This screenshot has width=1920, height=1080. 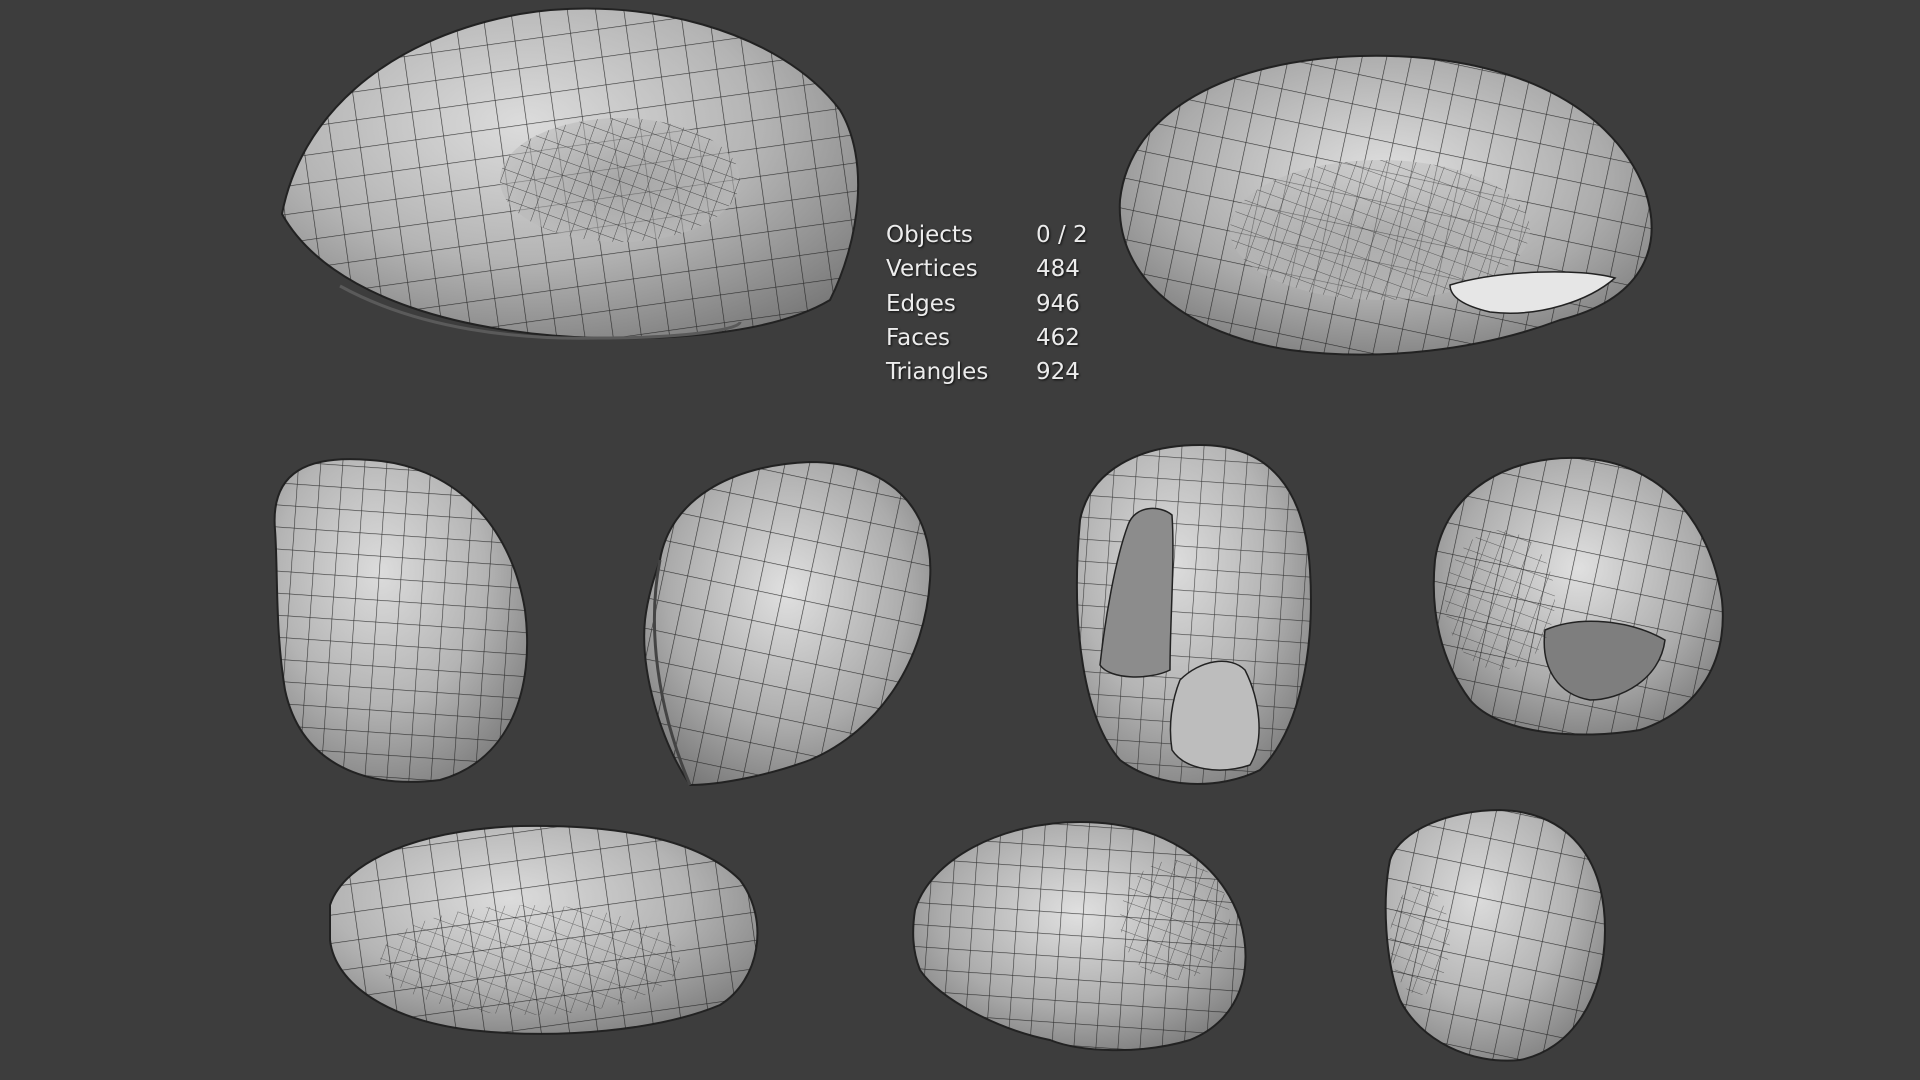 I want to click on stat-objects-value: 0 / 2, so click(x=1062, y=235).